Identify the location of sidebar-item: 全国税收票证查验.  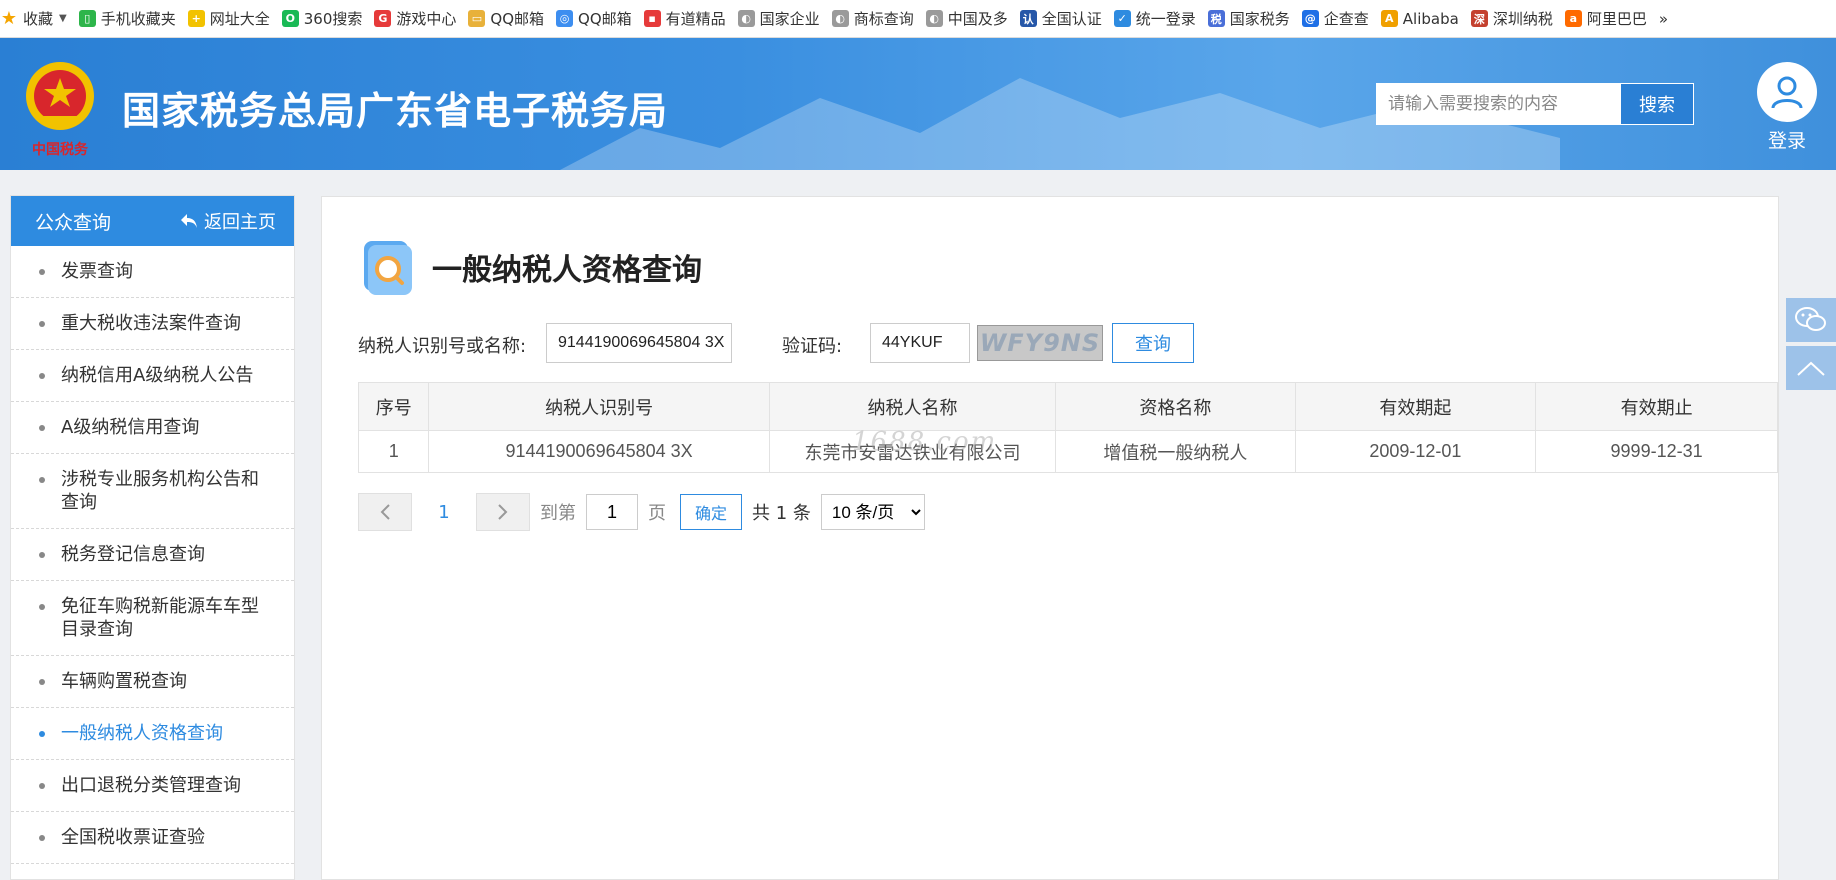
(152, 838).